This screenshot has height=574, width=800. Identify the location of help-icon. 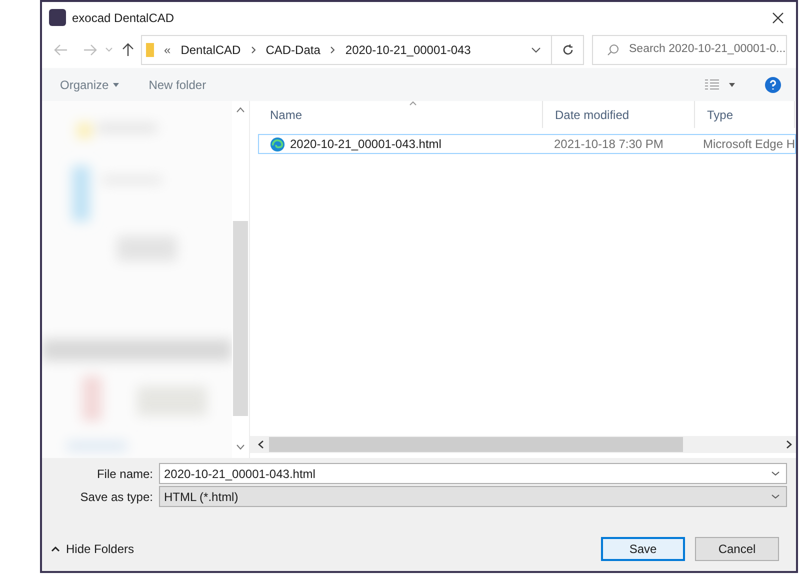
(773, 84).